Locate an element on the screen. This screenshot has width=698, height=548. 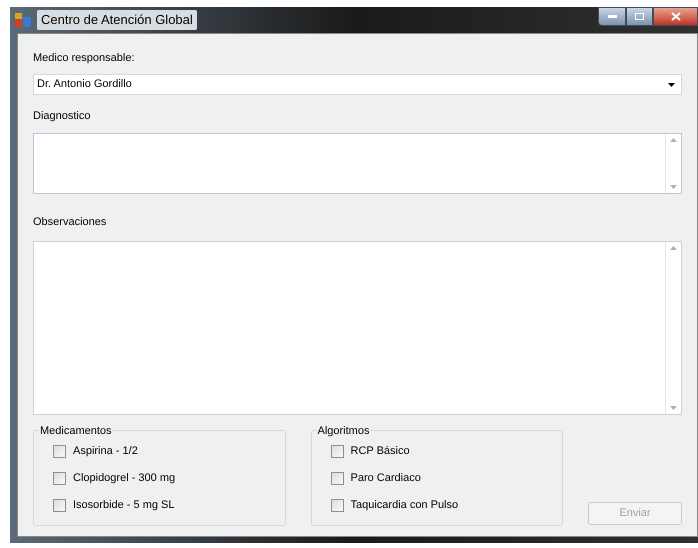
doctor-dropdown: Dr. Antonio Gordillo is located at coordinates (357, 84).